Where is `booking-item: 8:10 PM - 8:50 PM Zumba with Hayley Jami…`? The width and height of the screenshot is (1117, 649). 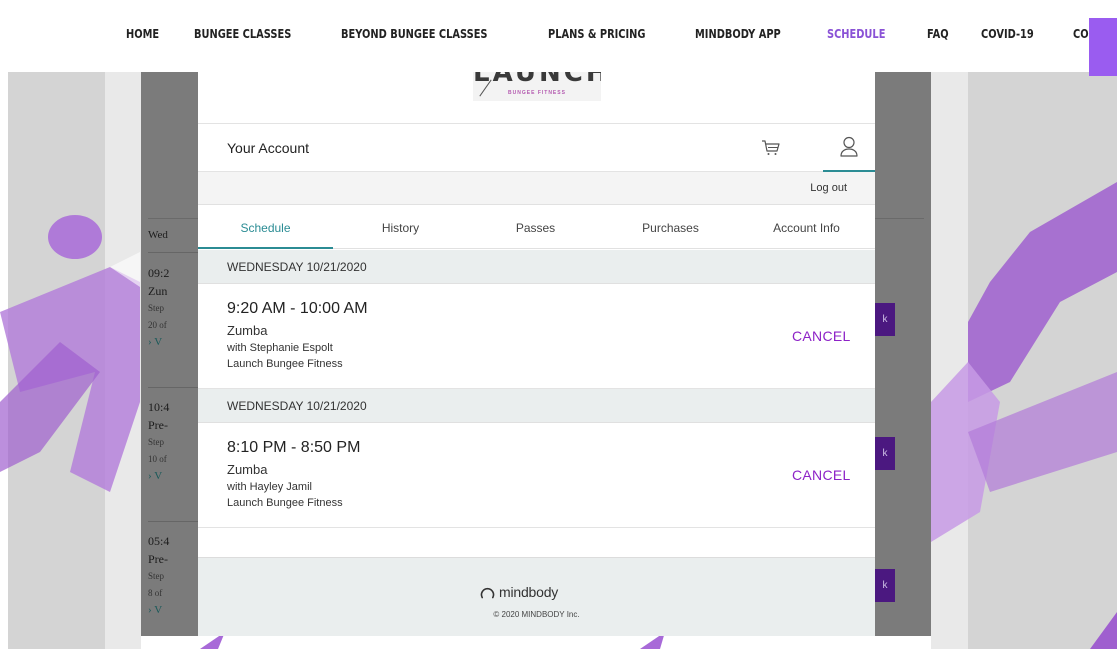
booking-item: 8:10 PM - 8:50 PM Zumba with Hayley Jami… is located at coordinates (536, 475).